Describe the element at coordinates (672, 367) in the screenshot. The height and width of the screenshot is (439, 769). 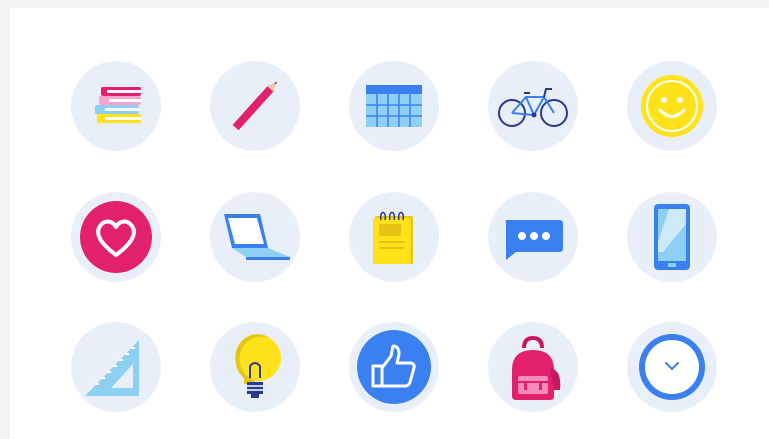
I see `clock-icon` at that location.